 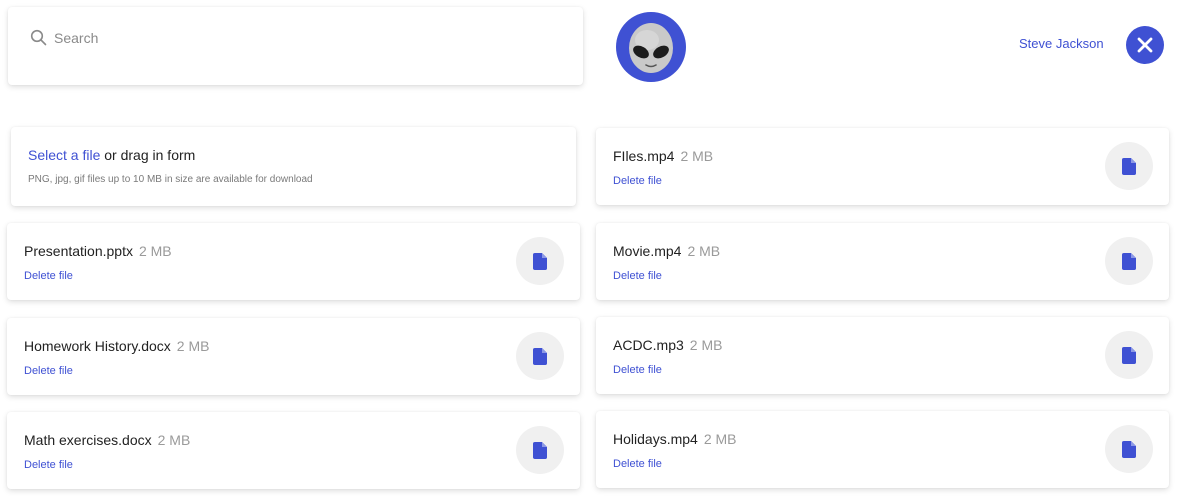 I want to click on file-name: Presentation.pptx, so click(x=78, y=251).